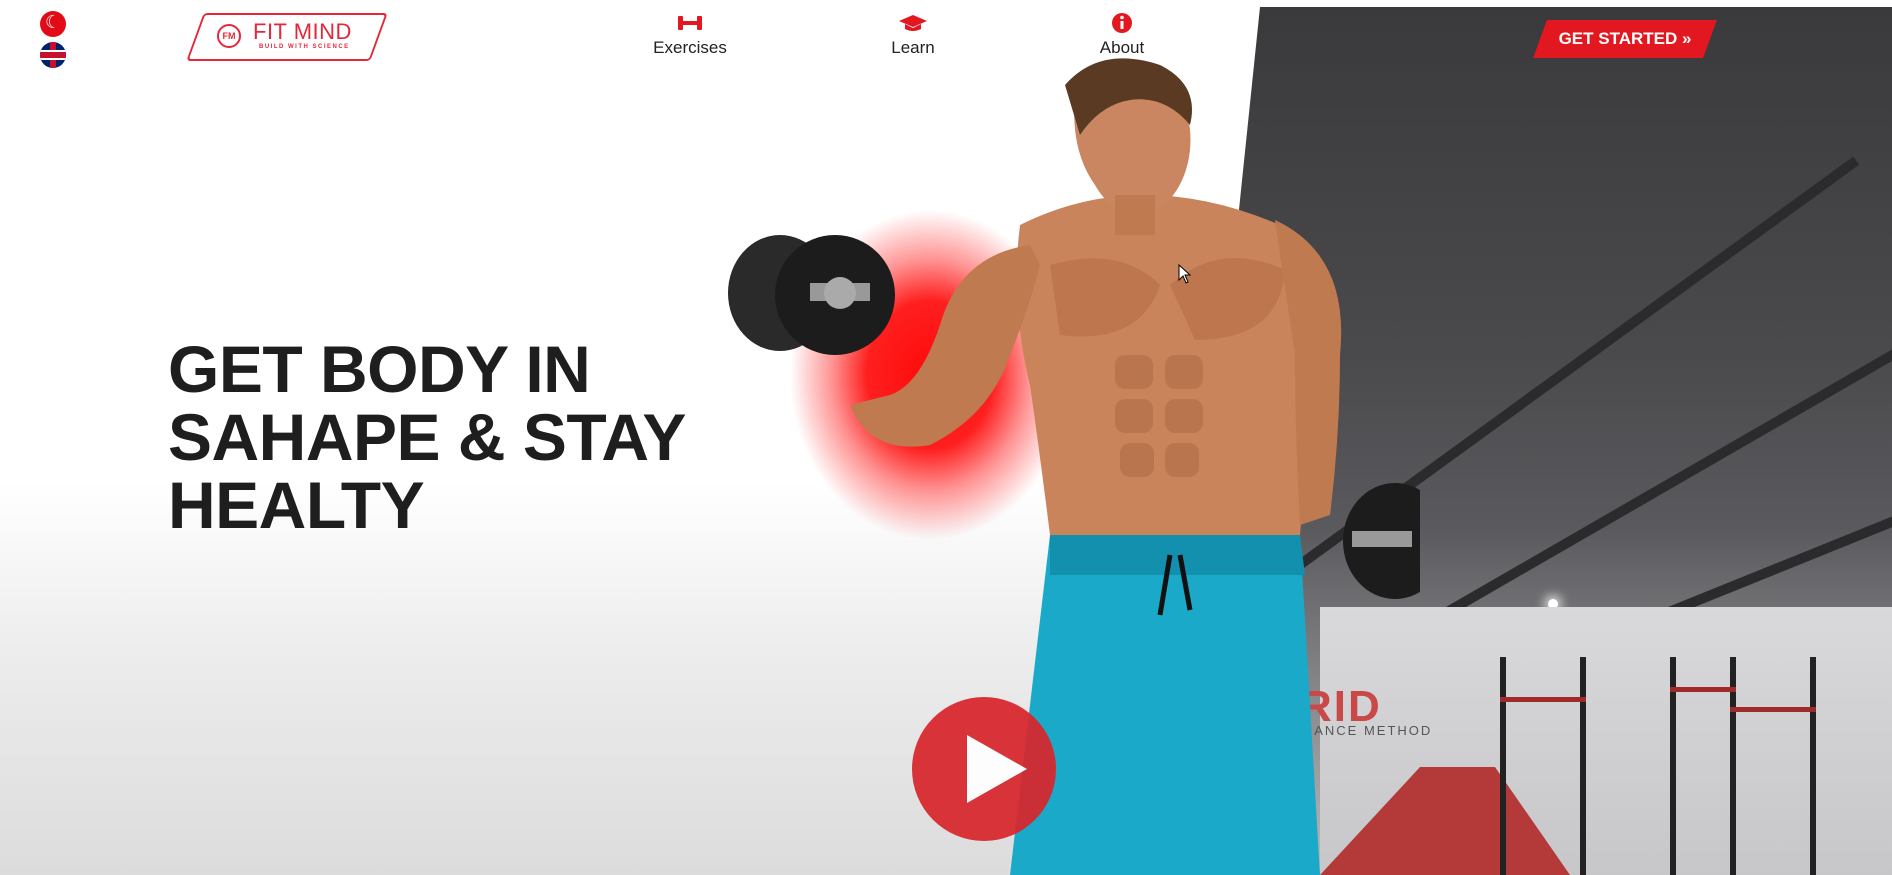  What do you see at coordinates (1122, 23) in the screenshot?
I see `info-icon` at bounding box center [1122, 23].